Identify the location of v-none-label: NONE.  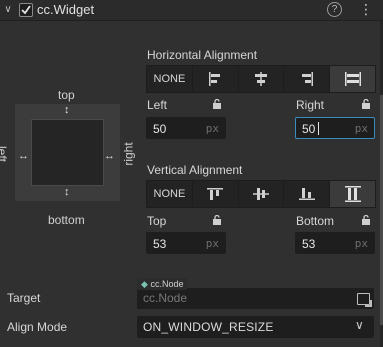
(169, 194).